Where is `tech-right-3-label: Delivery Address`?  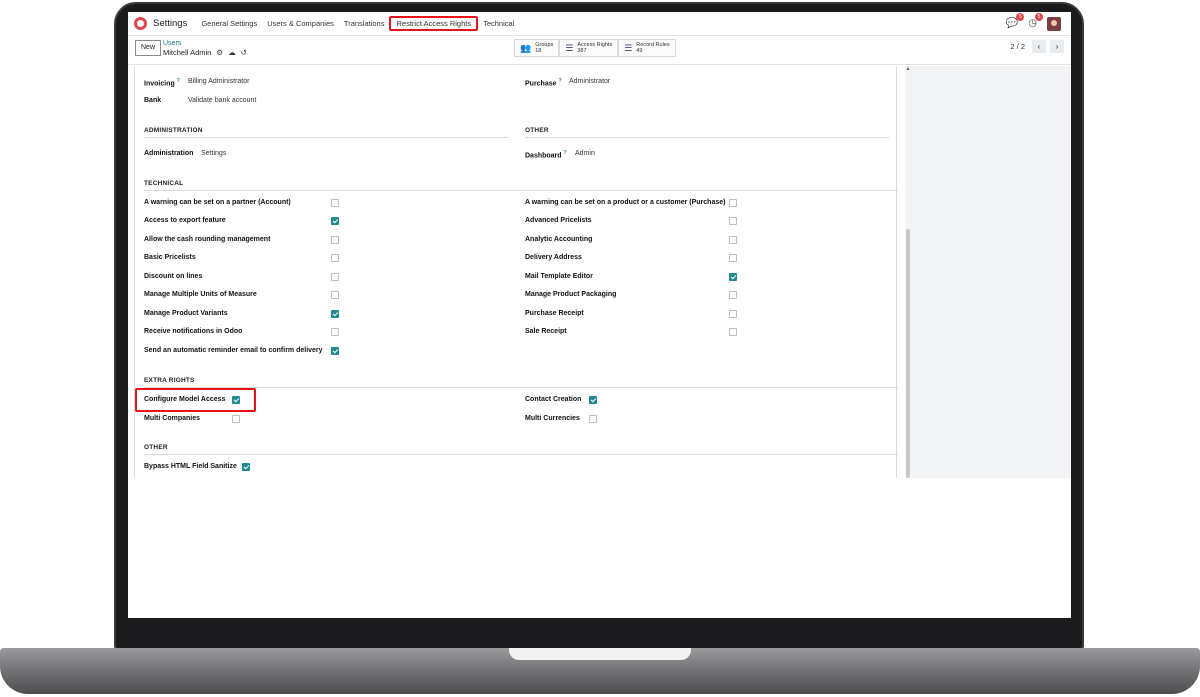 tech-right-3-label: Delivery Address is located at coordinates (553, 257).